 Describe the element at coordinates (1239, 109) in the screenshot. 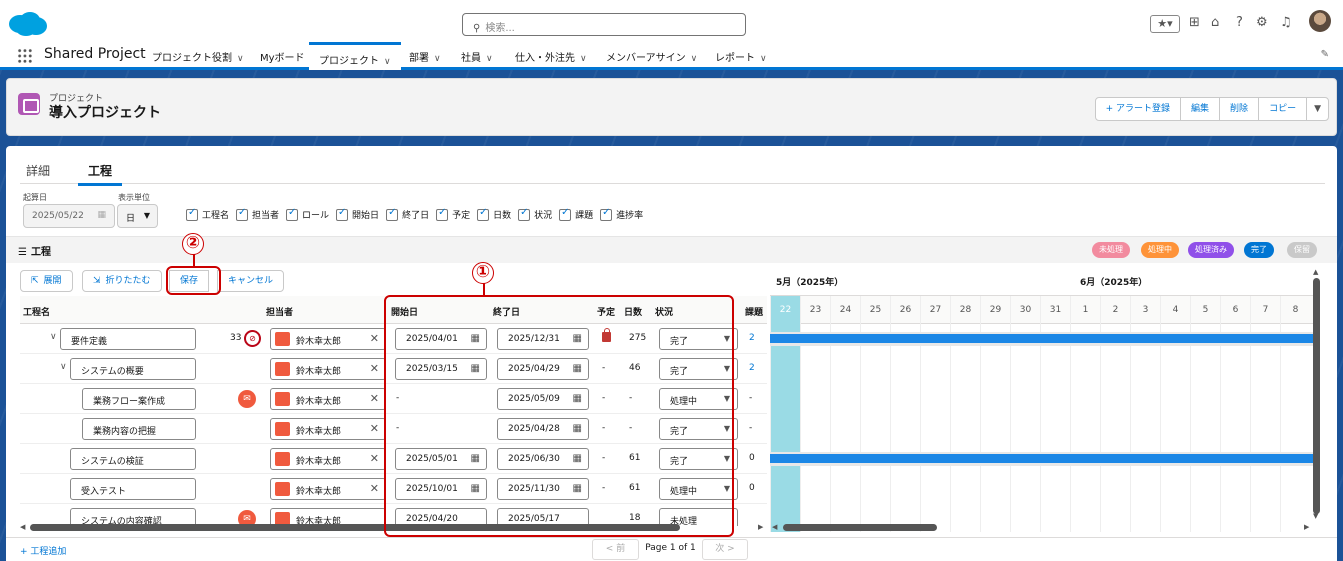

I see `delete-button: 削除` at that location.